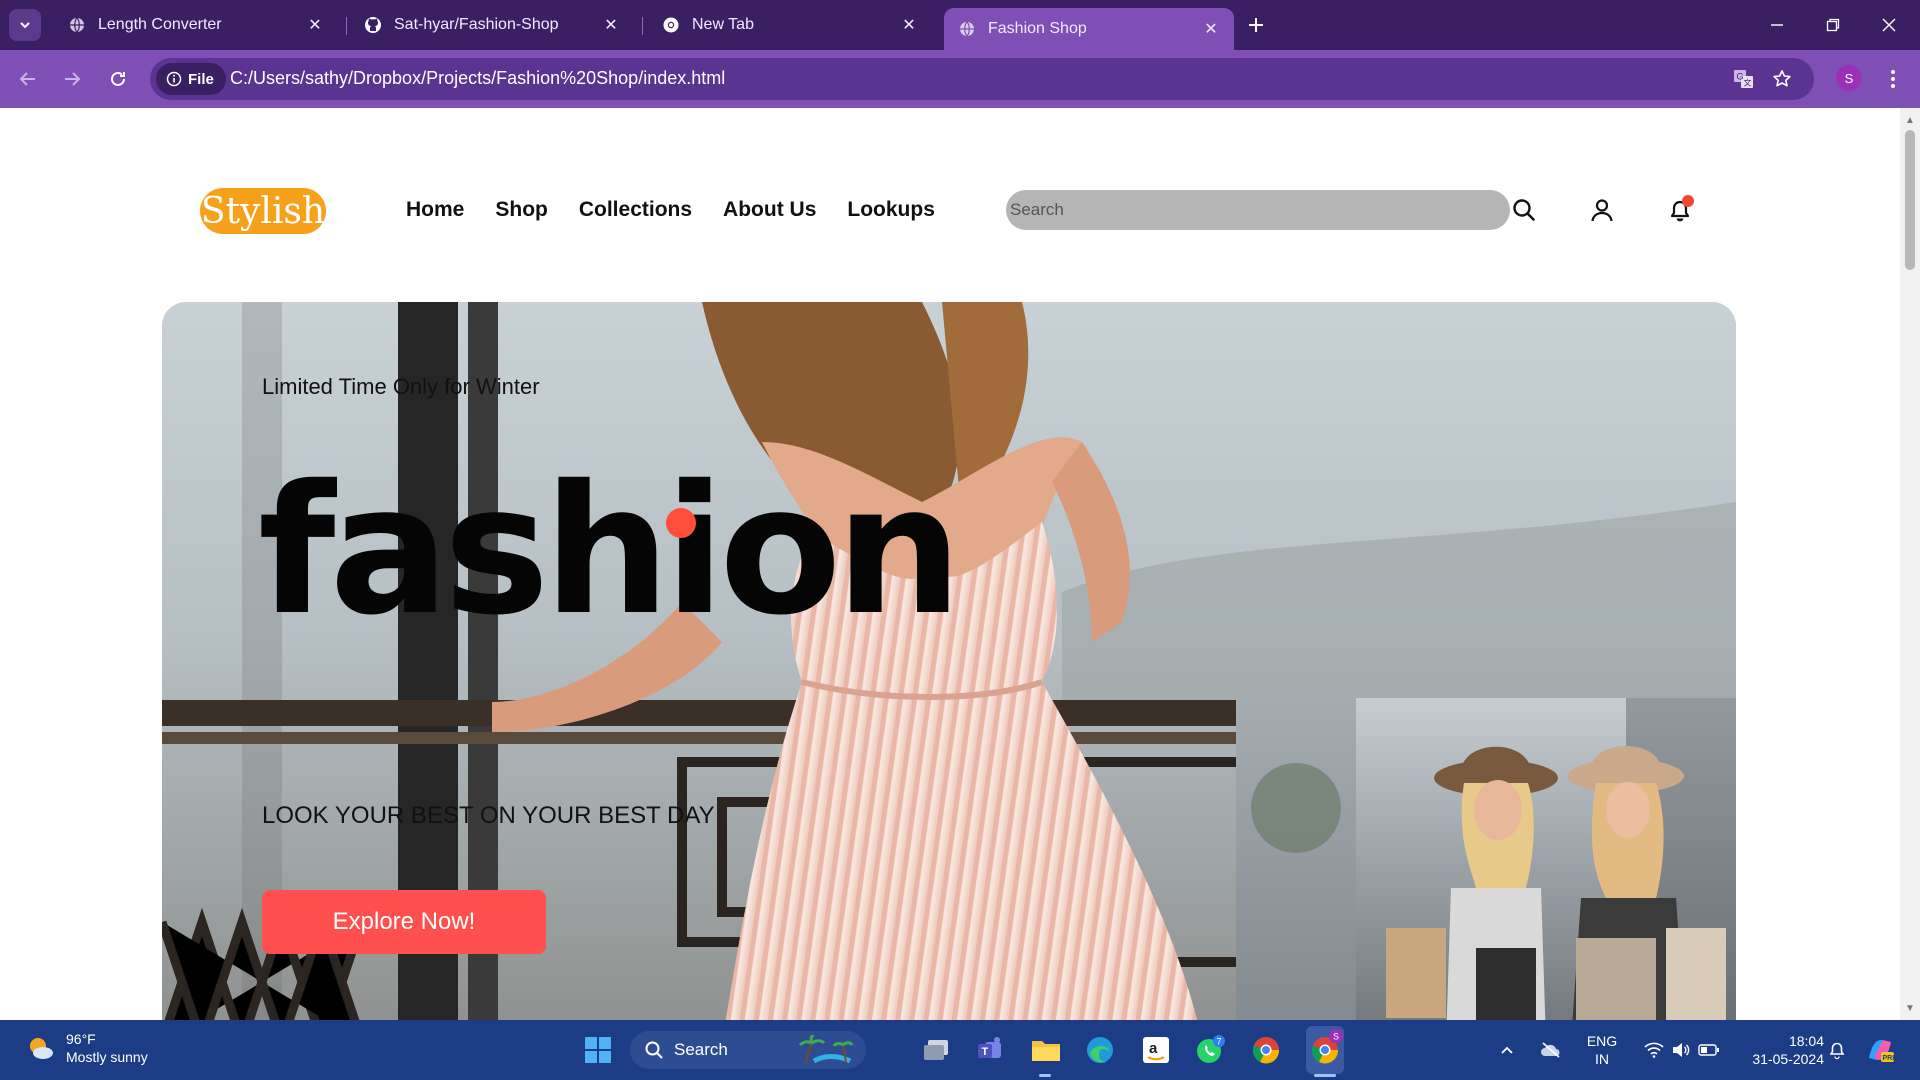 The width and height of the screenshot is (1920, 1080). What do you see at coordinates (1045, 1075) in the screenshot?
I see `running-indicator` at bounding box center [1045, 1075].